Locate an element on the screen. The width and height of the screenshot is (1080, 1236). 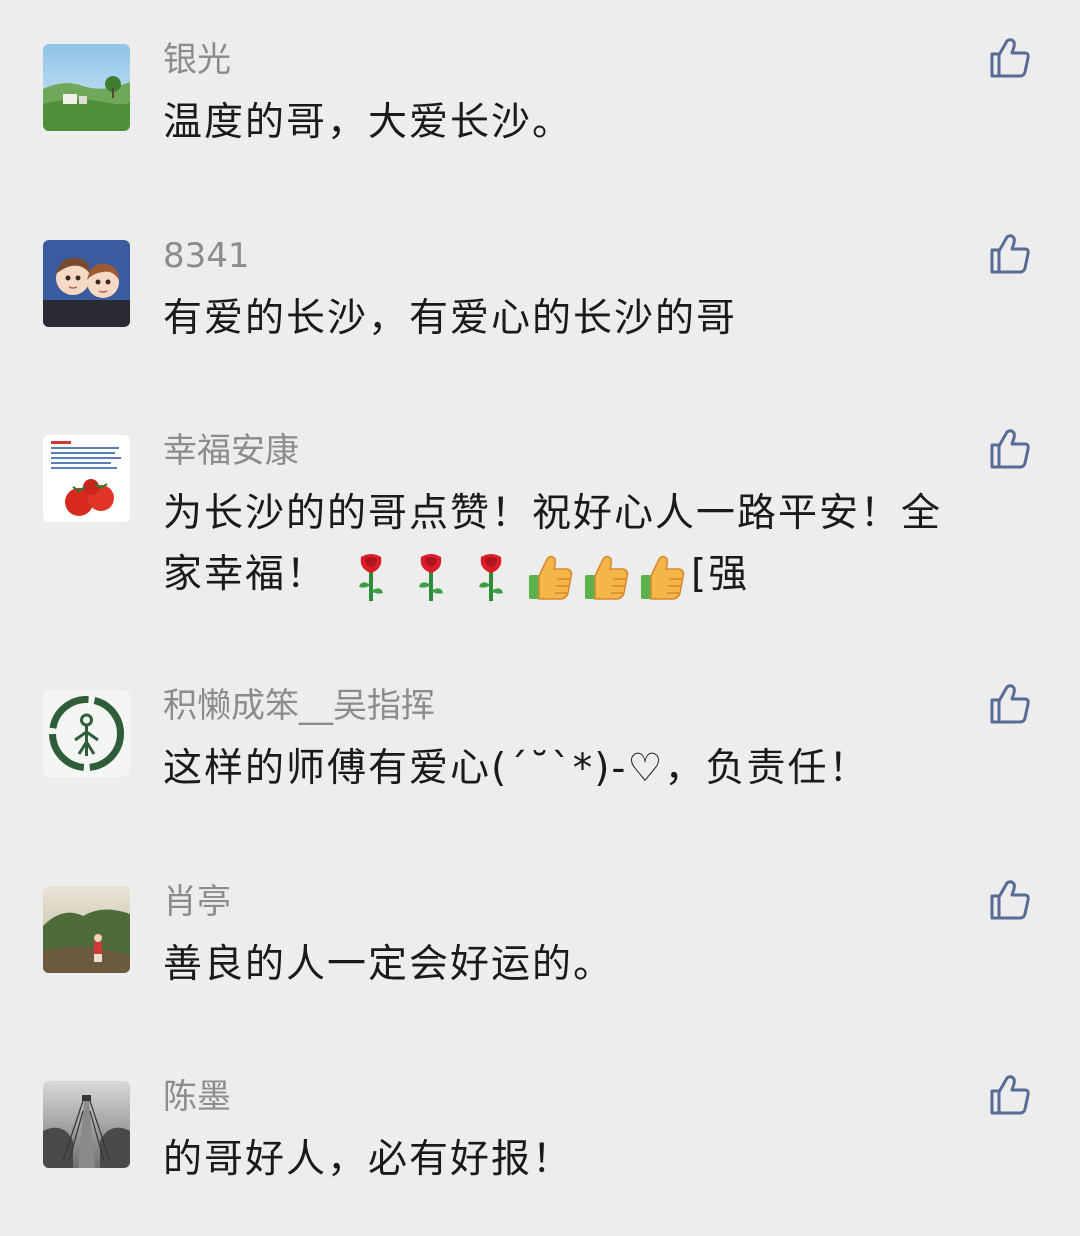
comment-username: 陈墨 is located at coordinates (197, 1097).